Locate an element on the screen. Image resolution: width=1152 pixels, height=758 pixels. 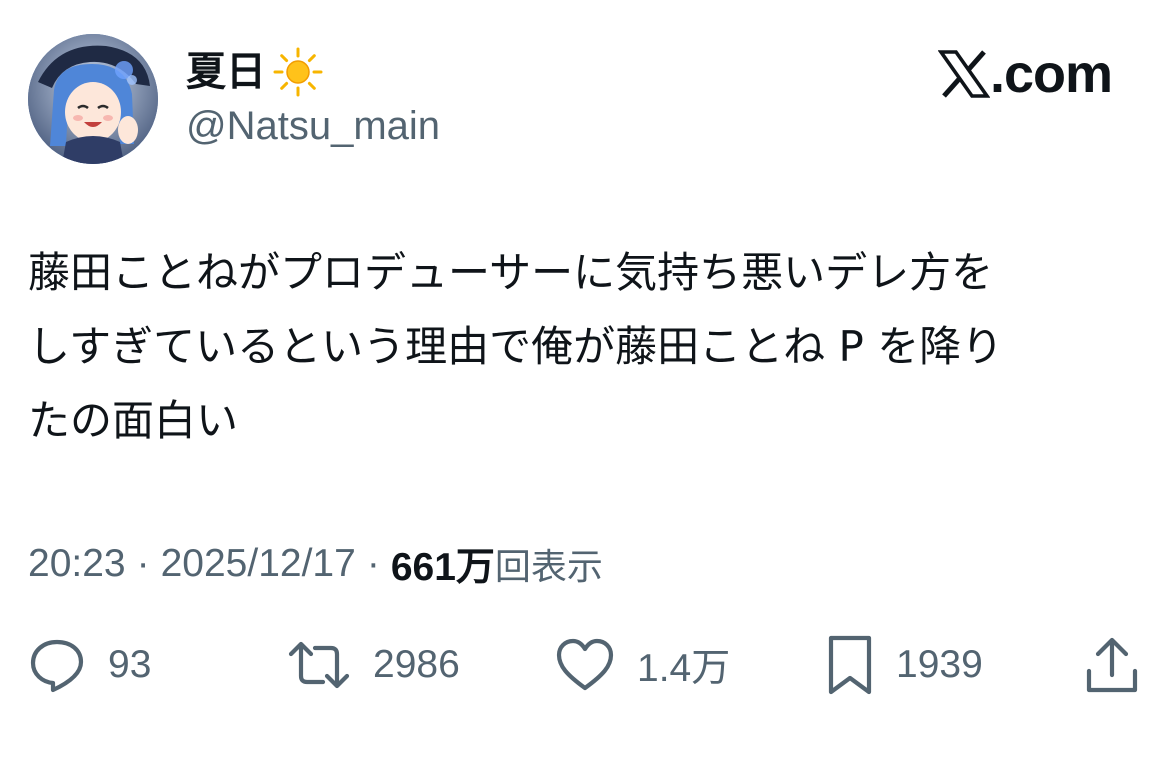
tweet-text-line: しすぎているという理由で俺が藤田ことね P を降り is located at coordinates (516, 346).